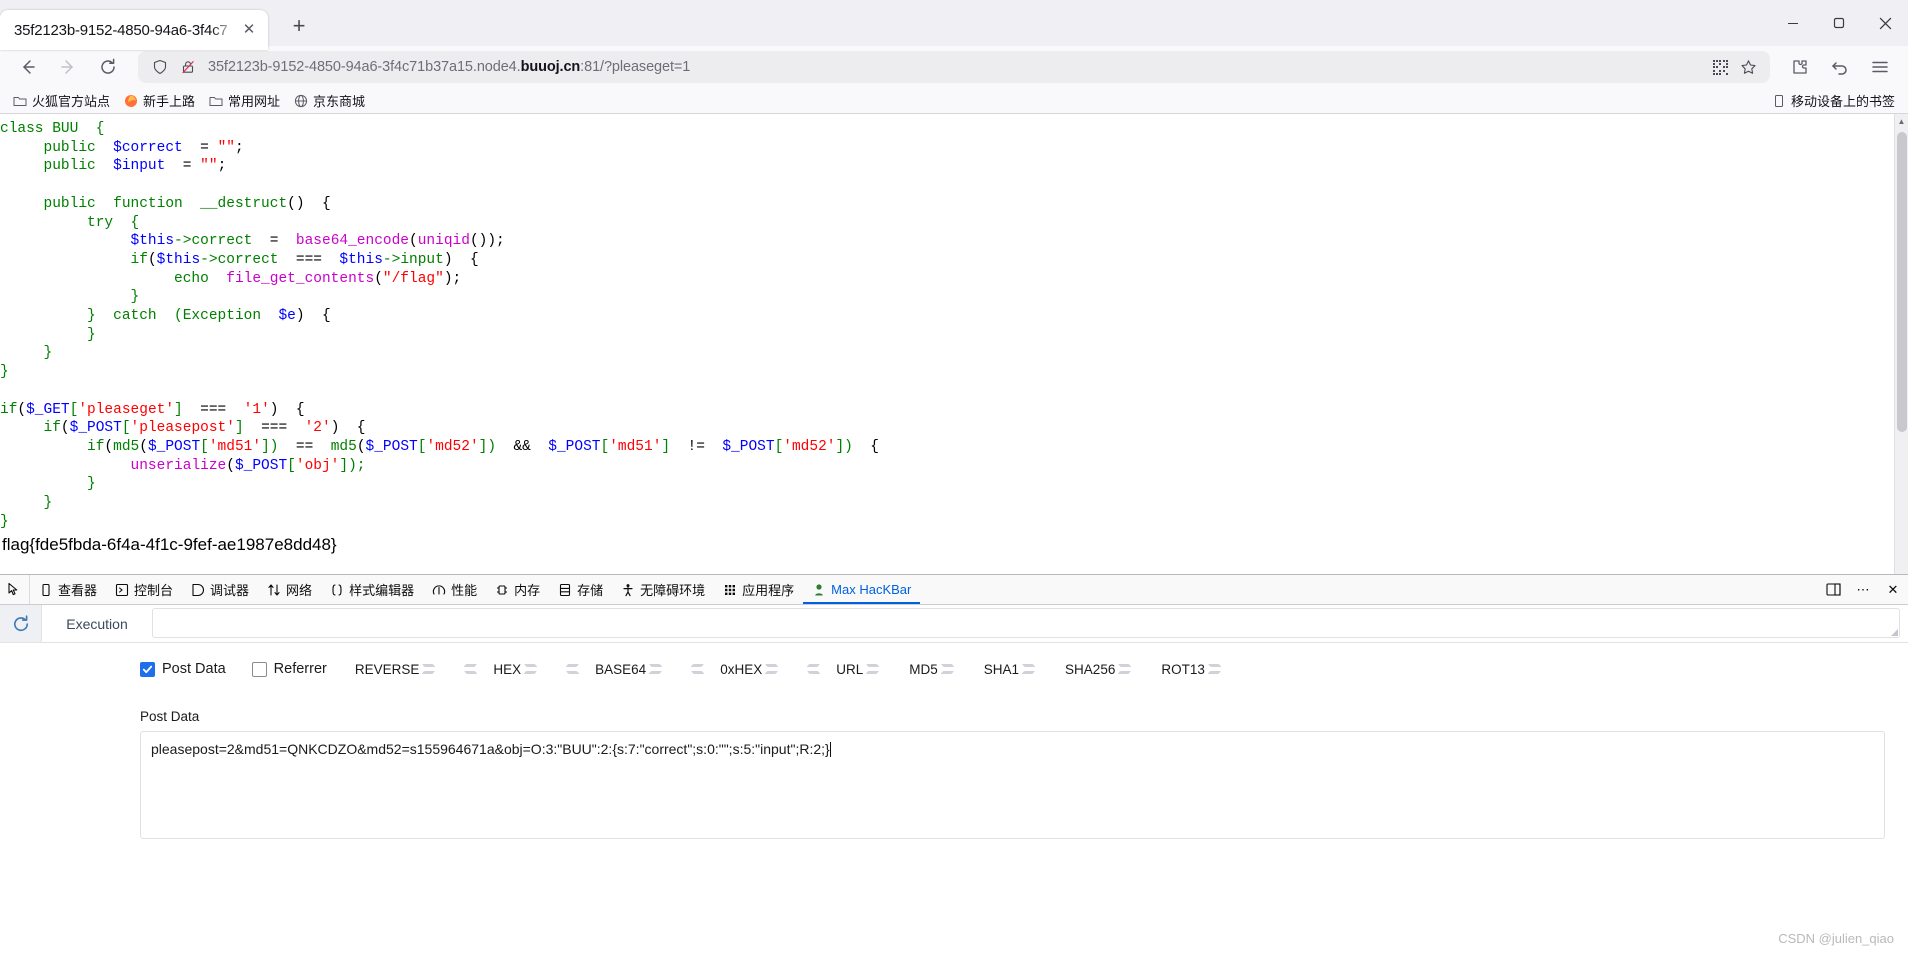 This screenshot has width=1908, height=972. I want to click on close-button, so click(1885, 23).